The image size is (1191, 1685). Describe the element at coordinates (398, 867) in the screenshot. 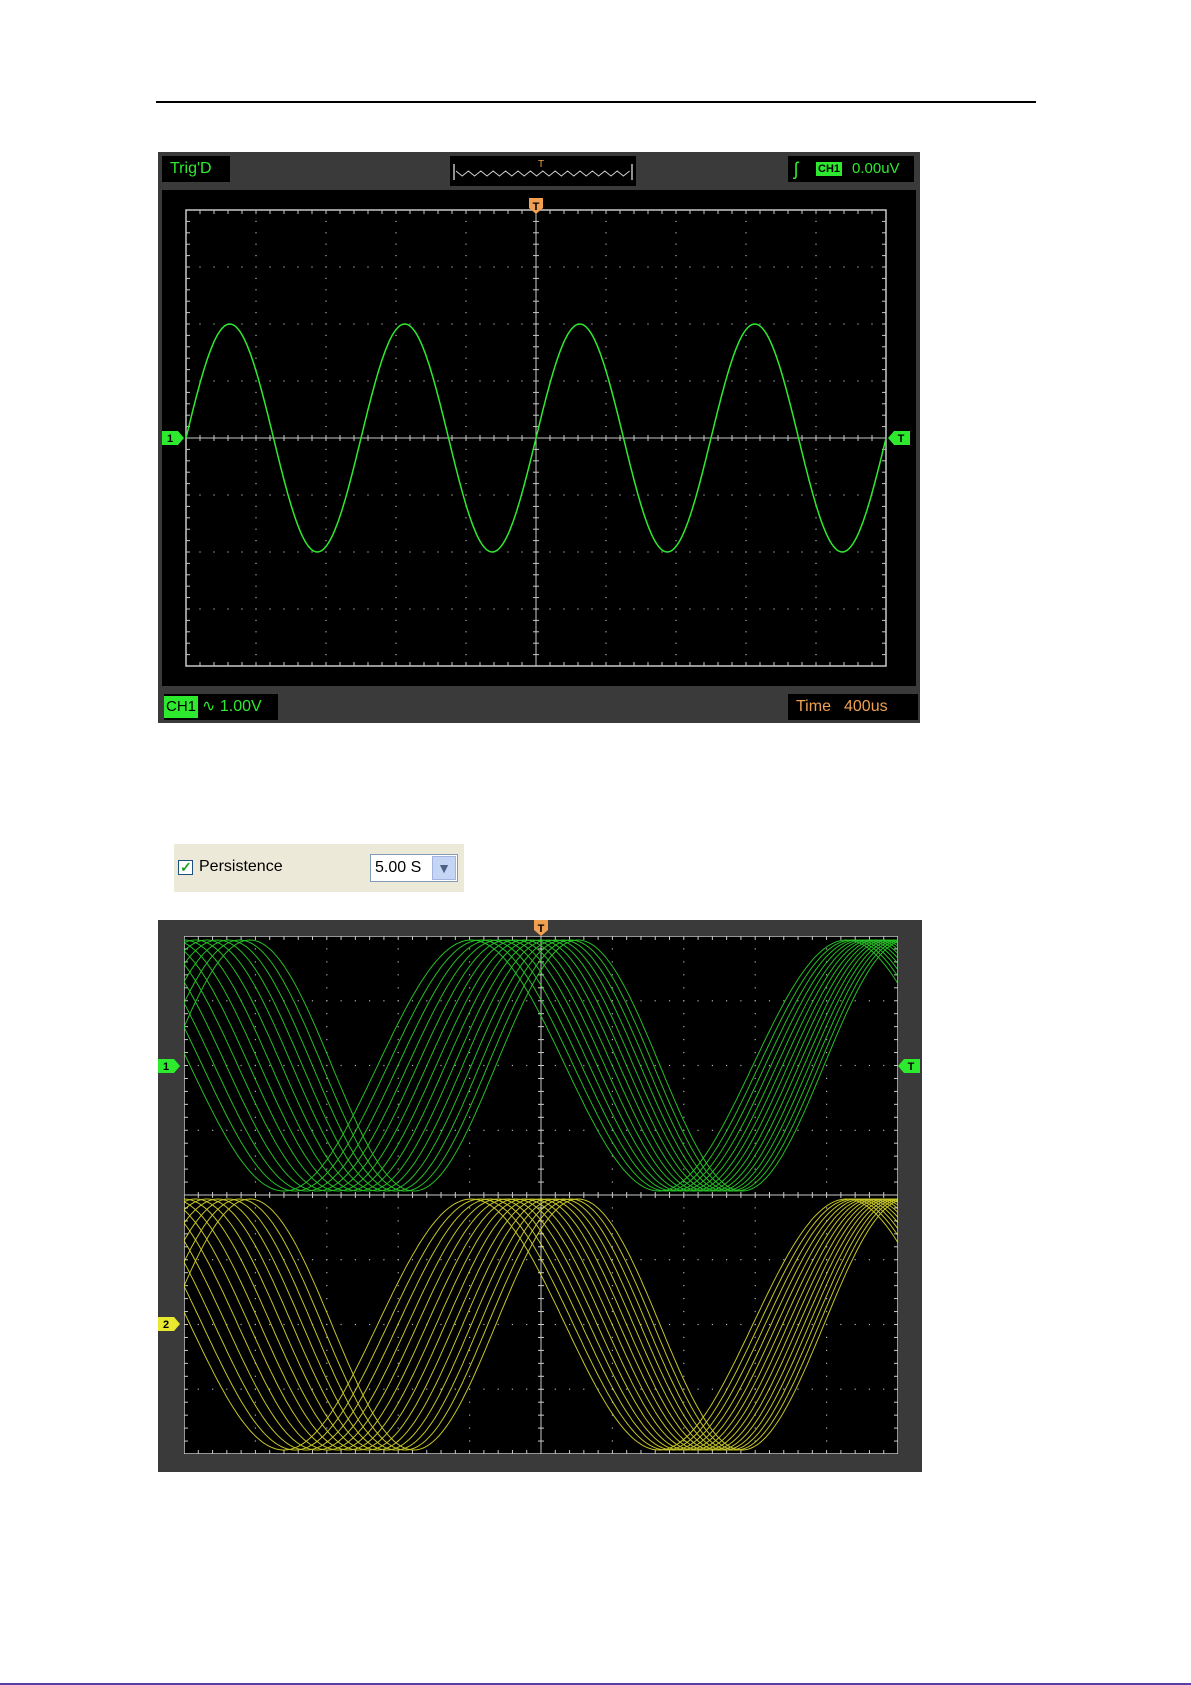

I see `persistence-time-value: 5.00 S` at that location.